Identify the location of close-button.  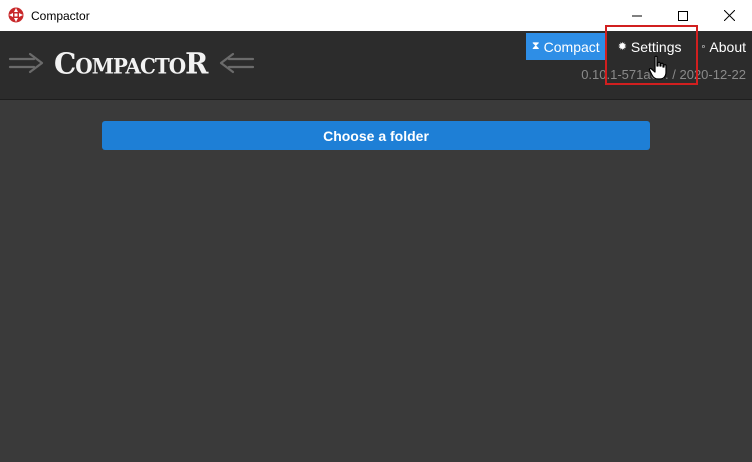
(729, 15).